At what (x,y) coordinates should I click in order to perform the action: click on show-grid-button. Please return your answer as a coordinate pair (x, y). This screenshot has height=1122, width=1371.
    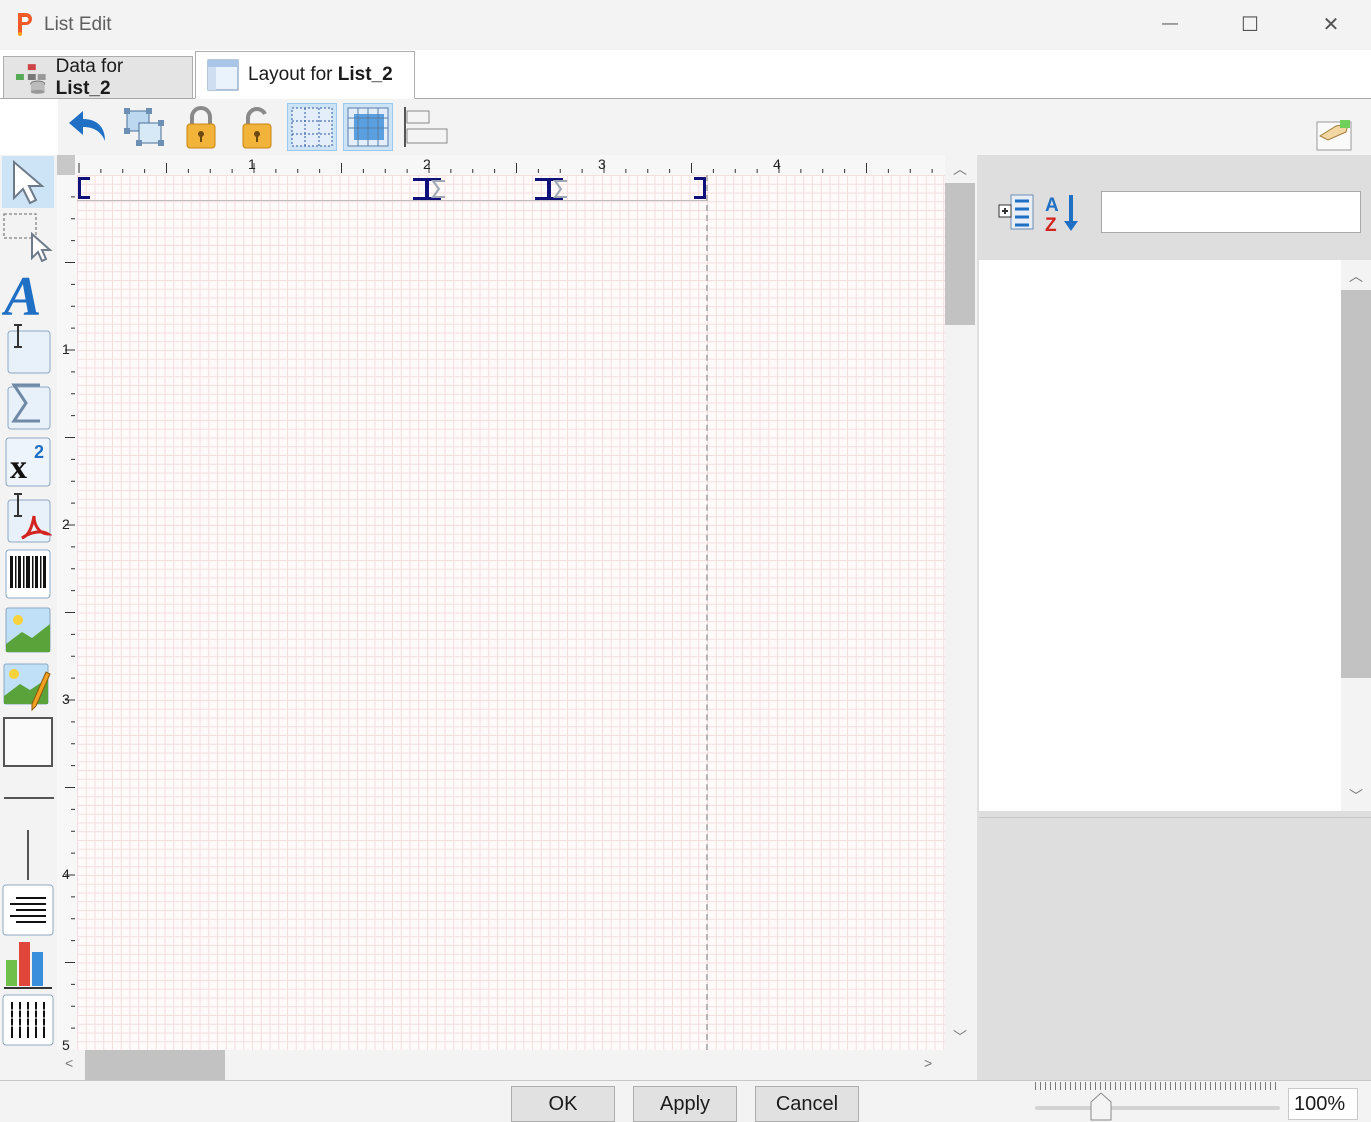
    Looking at the image, I should click on (312, 127).